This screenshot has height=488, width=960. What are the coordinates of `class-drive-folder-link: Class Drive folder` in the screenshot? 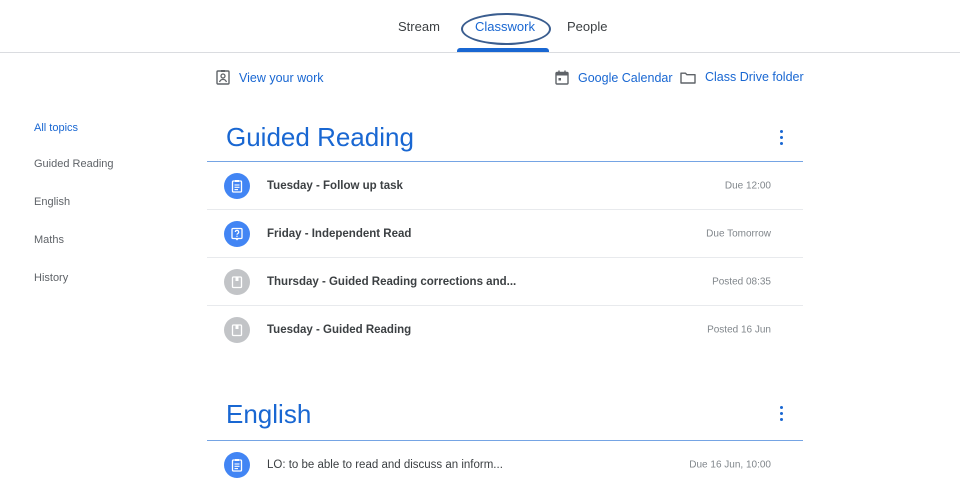 It's located at (742, 77).